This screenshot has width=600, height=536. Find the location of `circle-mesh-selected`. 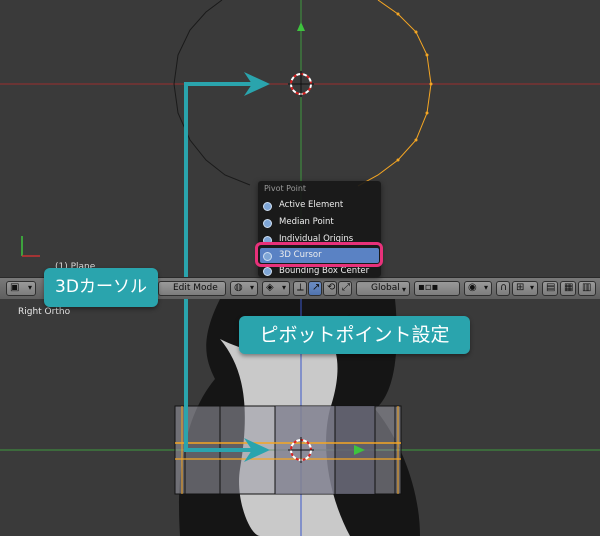

circle-mesh-selected is located at coordinates (394, 93).